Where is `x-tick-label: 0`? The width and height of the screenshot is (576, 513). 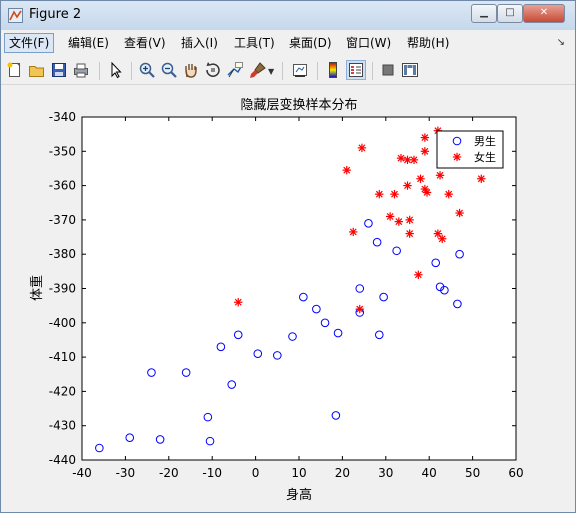
x-tick-label: 0 is located at coordinates (256, 473).